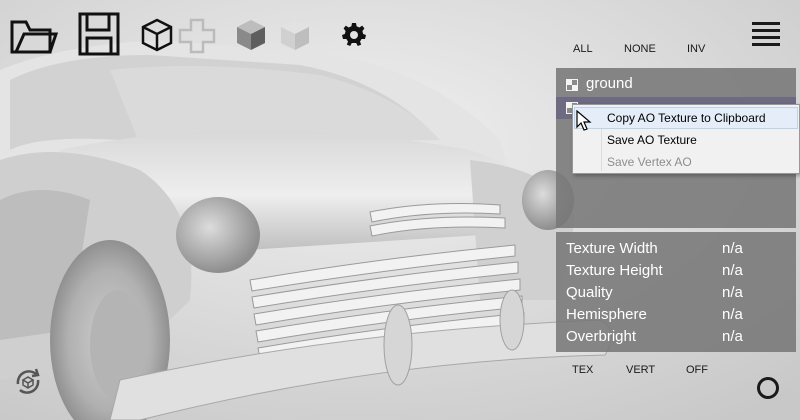 This screenshot has height=420, width=800. What do you see at coordinates (609, 83) in the screenshot?
I see `layer-label: ground` at bounding box center [609, 83].